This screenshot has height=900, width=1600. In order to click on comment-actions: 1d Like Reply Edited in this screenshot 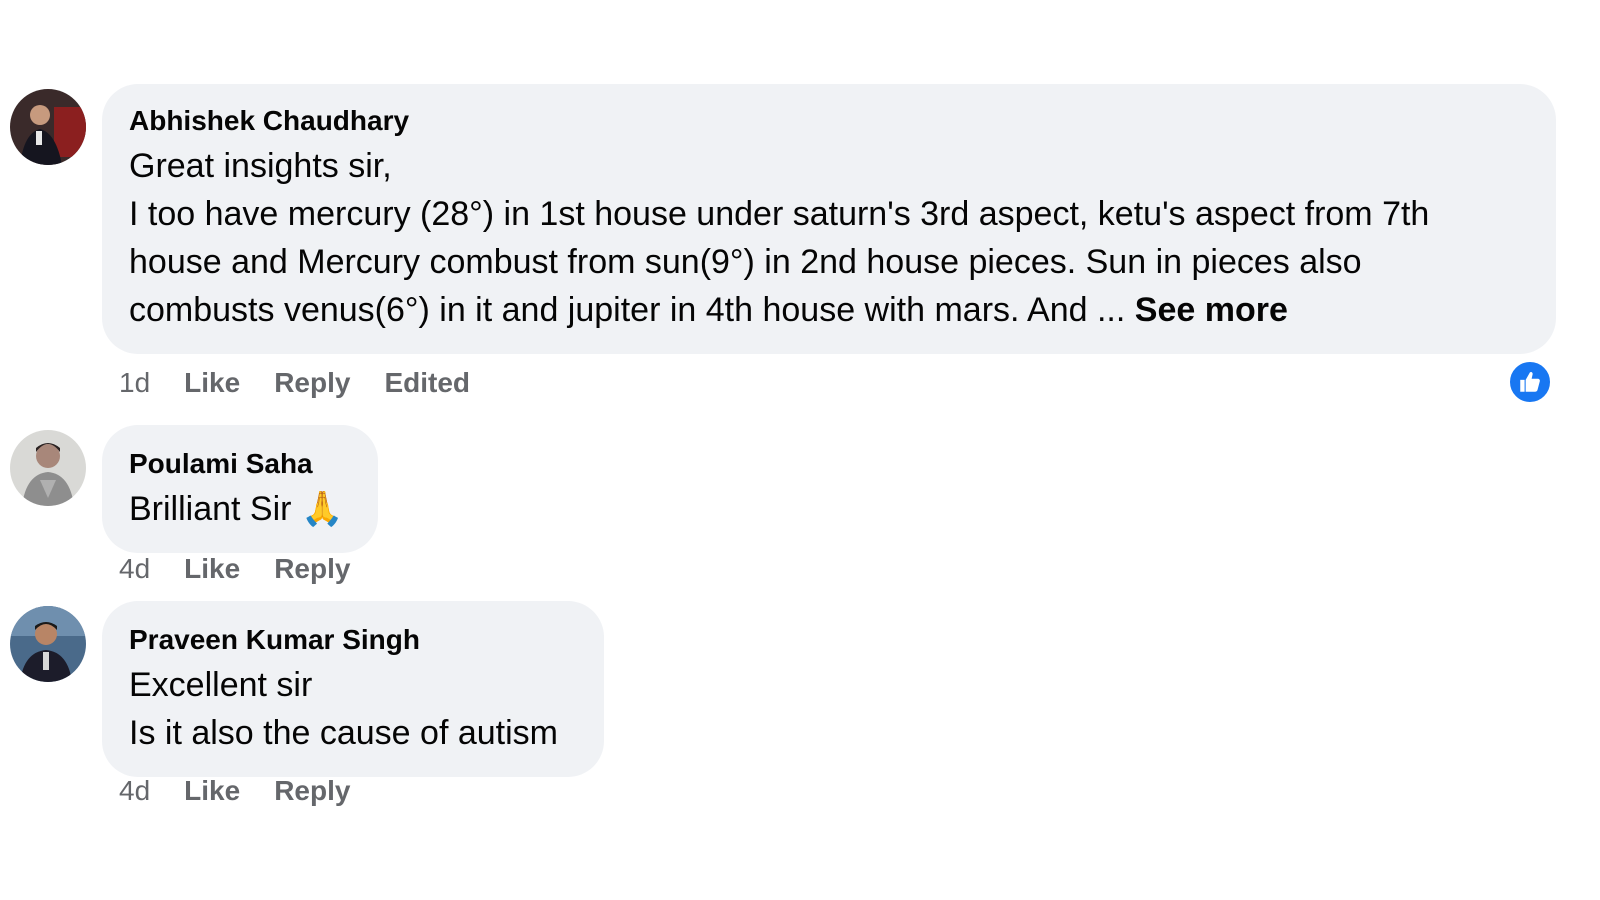, I will do `click(311, 383)`.